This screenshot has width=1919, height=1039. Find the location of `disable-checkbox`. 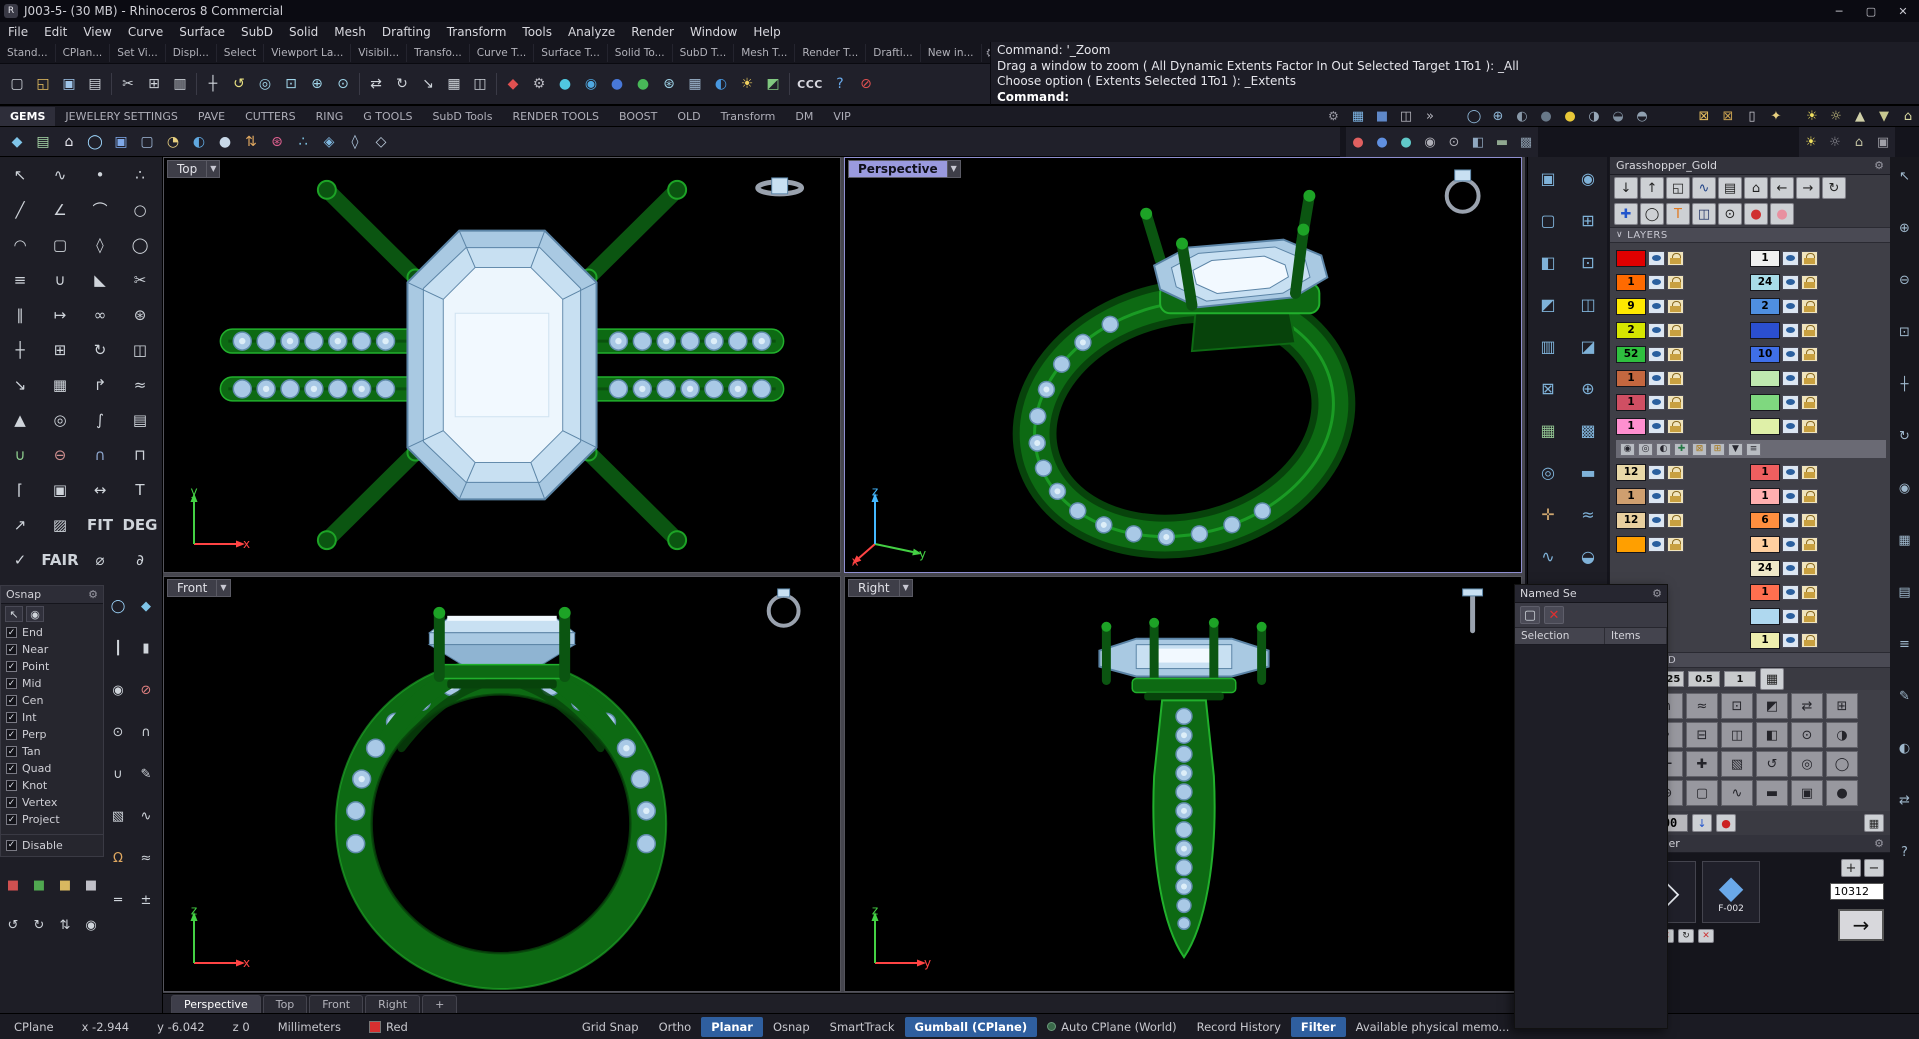

disable-checkbox is located at coordinates (11, 845).